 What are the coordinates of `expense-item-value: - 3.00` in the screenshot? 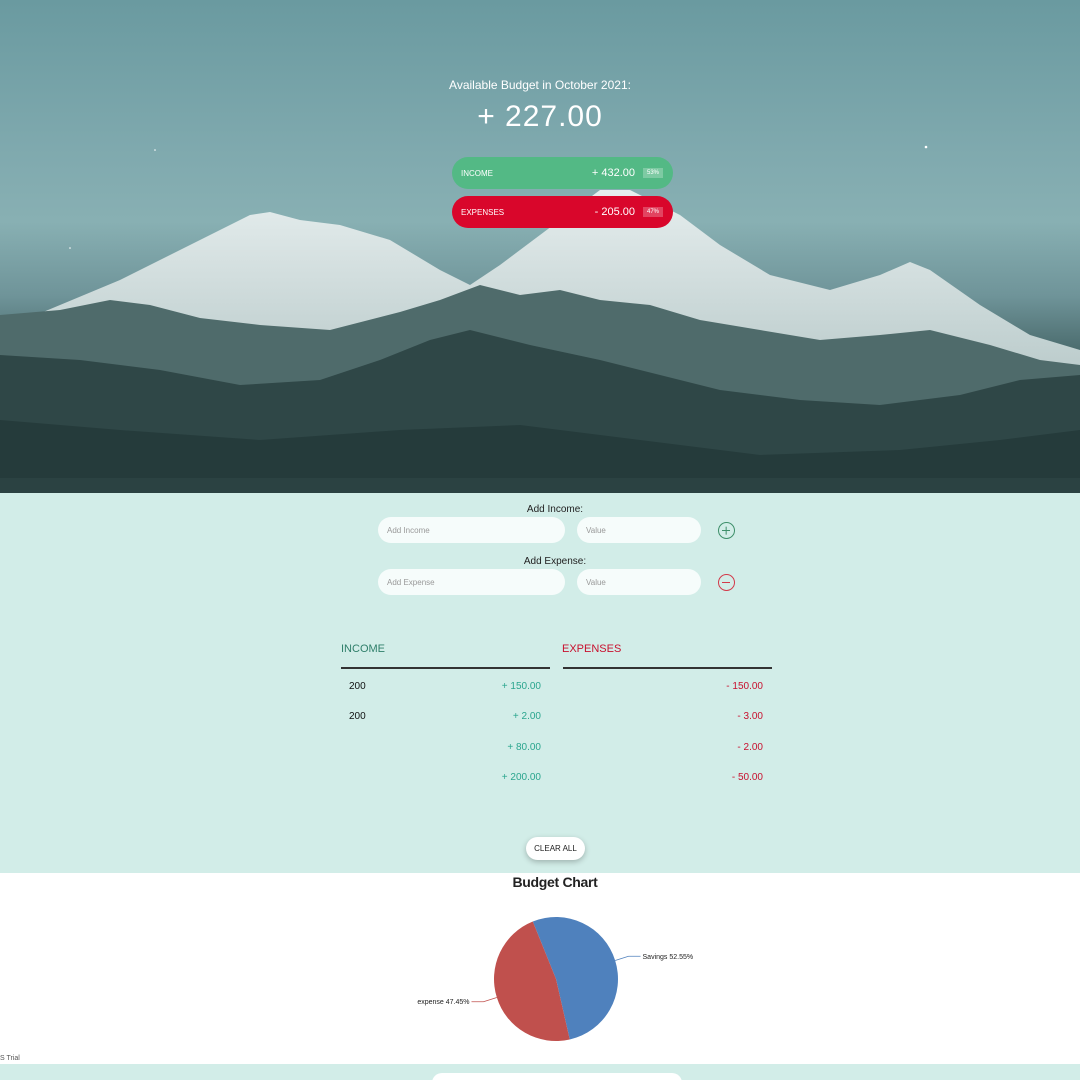 It's located at (750, 716).